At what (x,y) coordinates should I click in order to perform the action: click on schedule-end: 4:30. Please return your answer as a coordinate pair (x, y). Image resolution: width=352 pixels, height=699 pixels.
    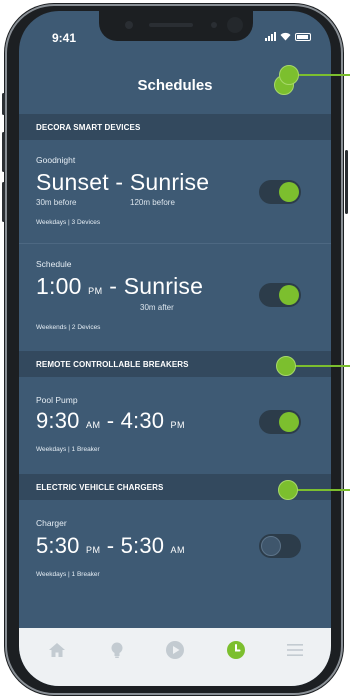
    Looking at the image, I should click on (142, 420).